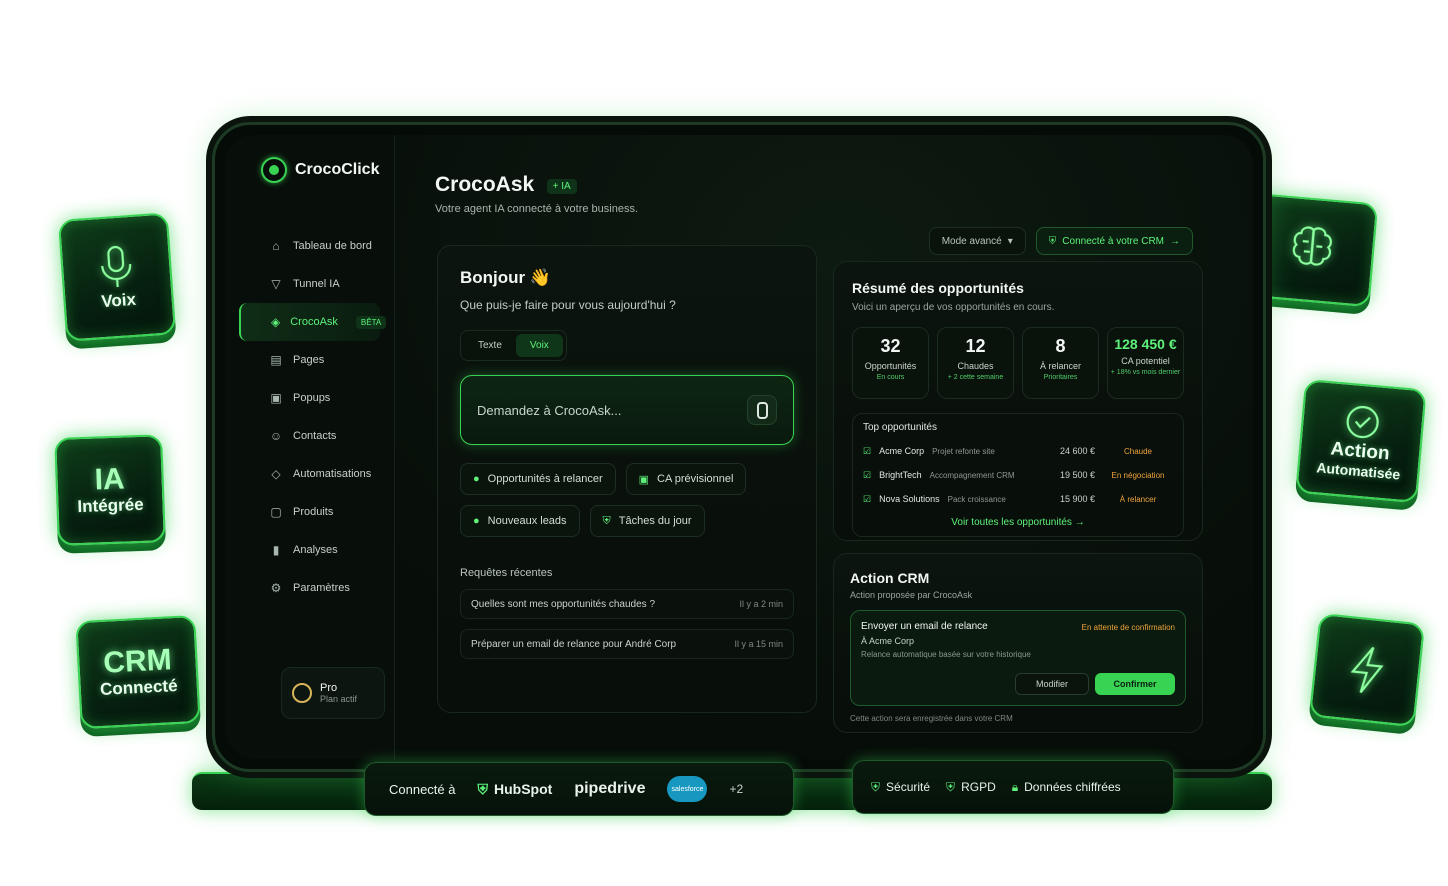 The width and height of the screenshot is (1448, 886). I want to click on crm-connected-button: ⛨ Connecté à votre CRM →, so click(1114, 241).